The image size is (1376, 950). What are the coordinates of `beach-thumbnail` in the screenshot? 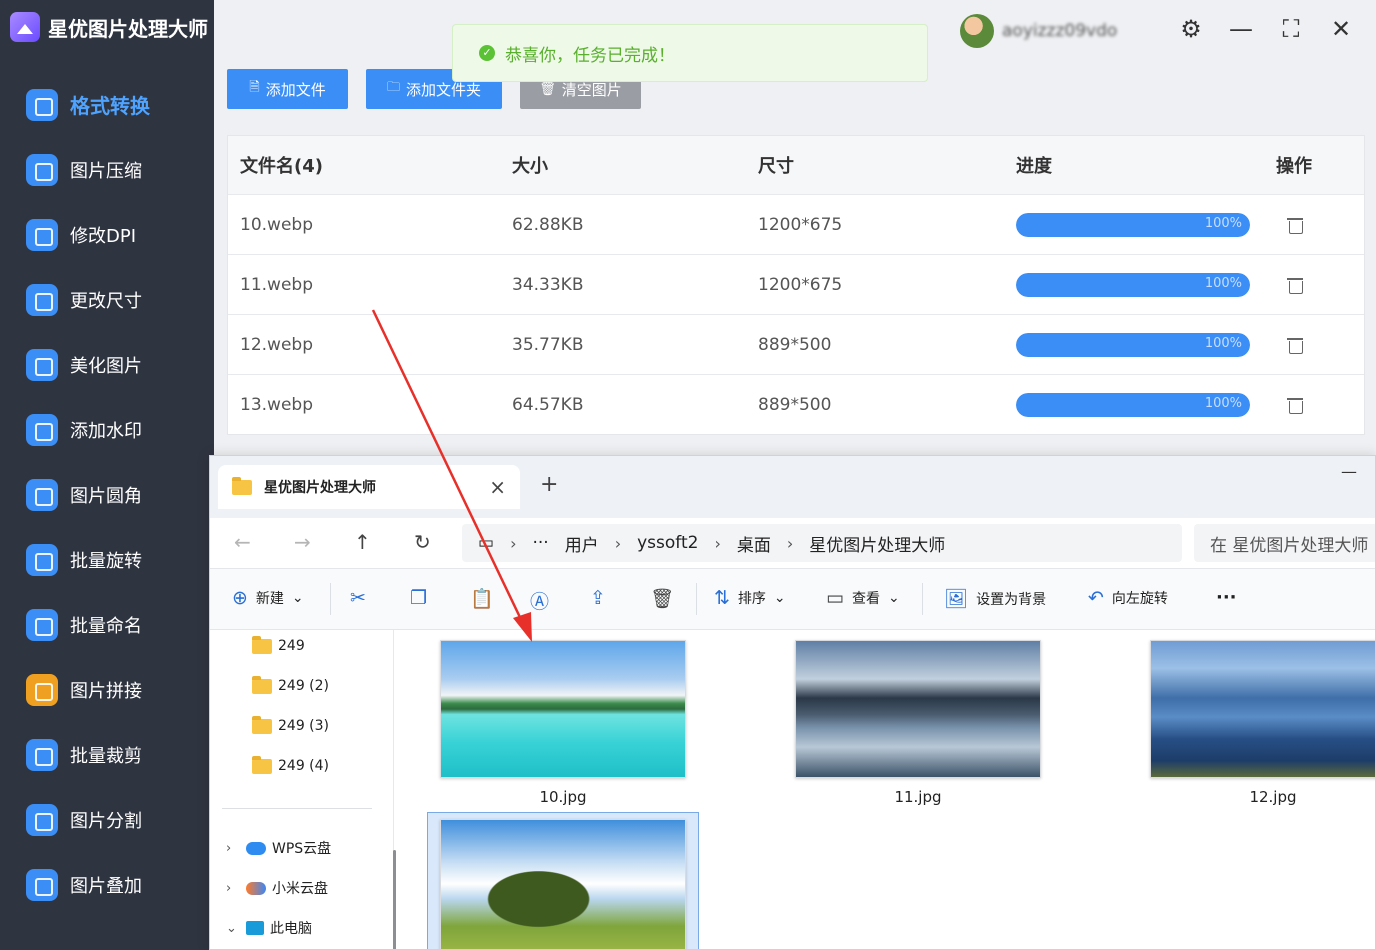 It's located at (563, 709).